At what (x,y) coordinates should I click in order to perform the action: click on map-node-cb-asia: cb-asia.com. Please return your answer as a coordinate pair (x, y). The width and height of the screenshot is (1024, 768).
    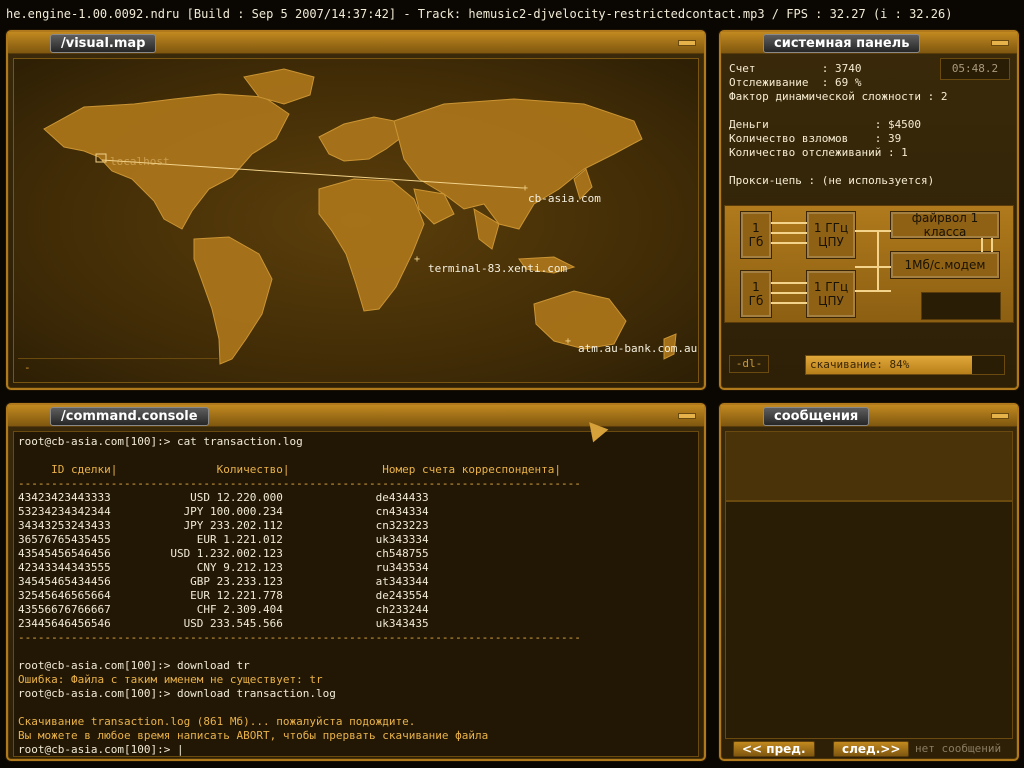
    Looking at the image, I should click on (564, 198).